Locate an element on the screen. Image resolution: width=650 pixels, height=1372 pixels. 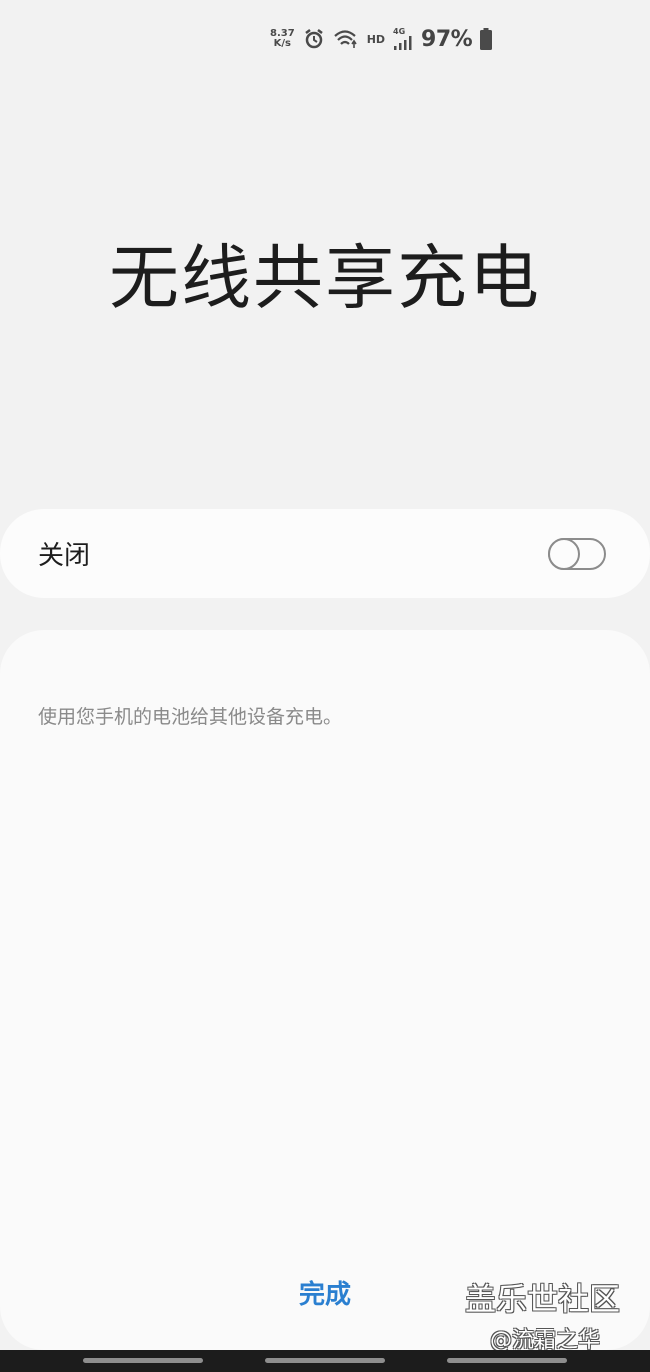
feature-description: 使用您手机的电池给其他设备充电。 is located at coordinates (190, 717).